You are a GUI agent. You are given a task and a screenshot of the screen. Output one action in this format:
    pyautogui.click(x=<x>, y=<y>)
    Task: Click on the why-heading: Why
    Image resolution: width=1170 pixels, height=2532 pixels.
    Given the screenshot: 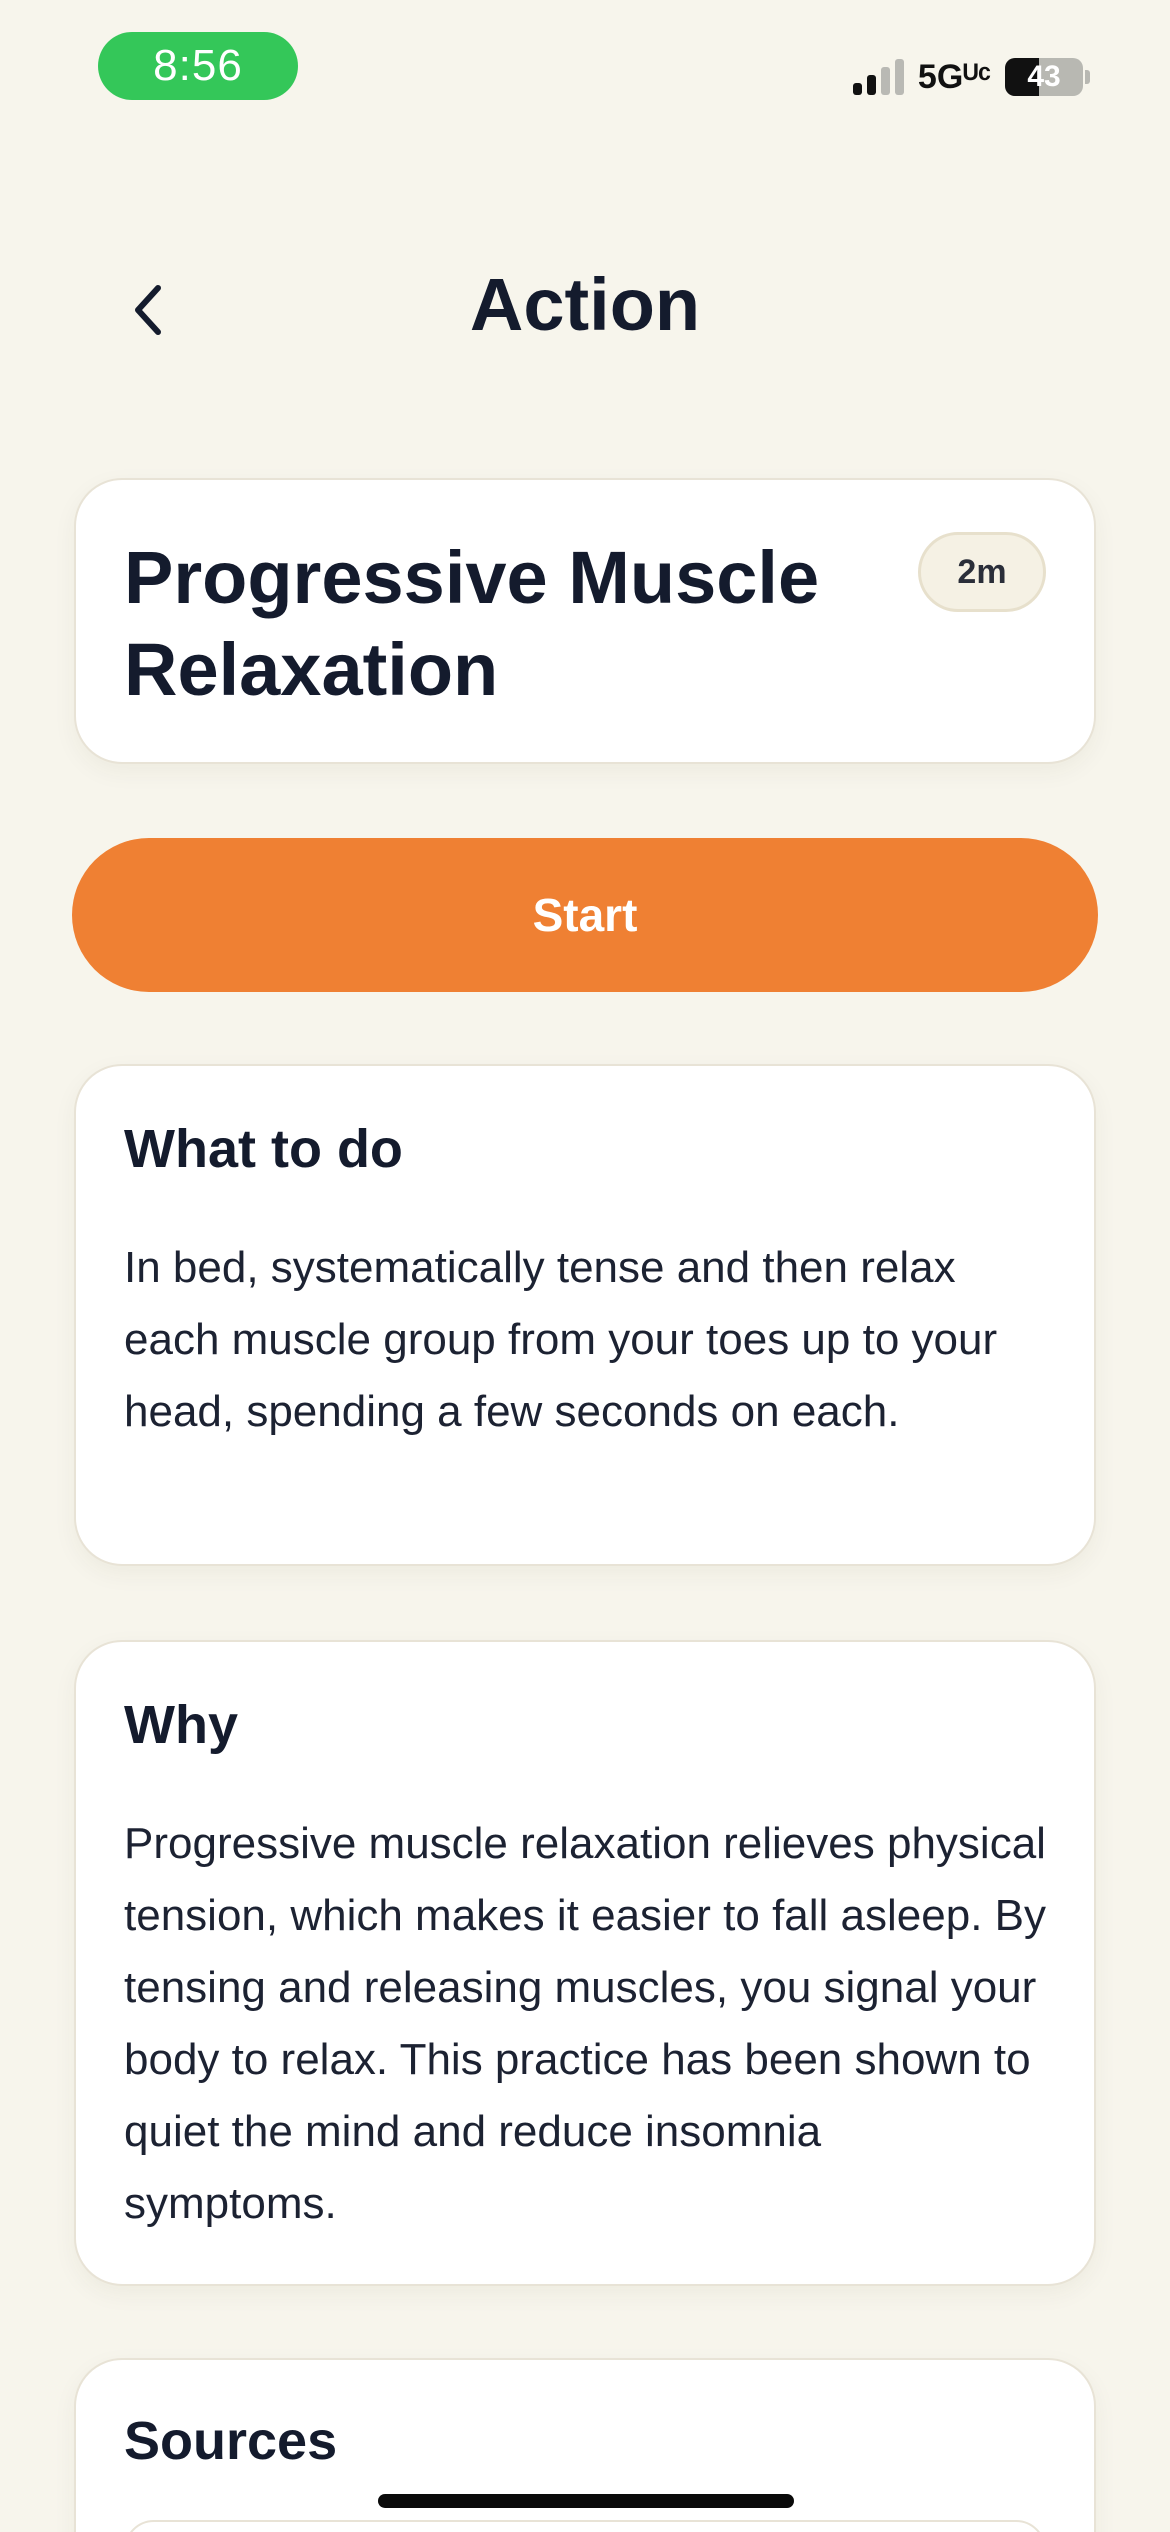 What is the action you would take?
    pyautogui.click(x=181, y=1725)
    